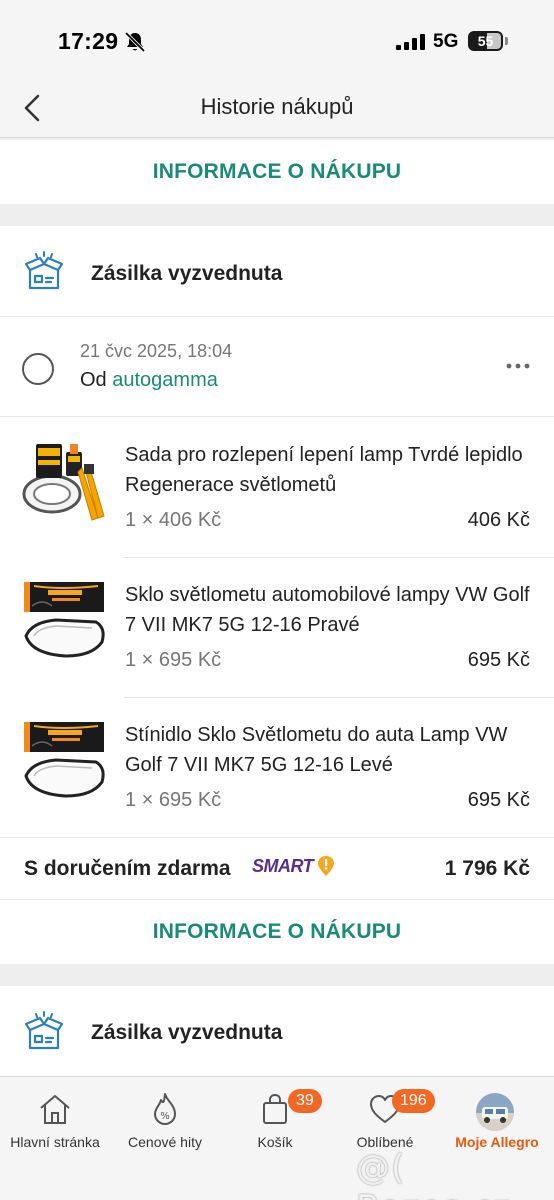  Describe the element at coordinates (64, 620) in the screenshot. I see `product-image-headlight-glass-right` at that location.